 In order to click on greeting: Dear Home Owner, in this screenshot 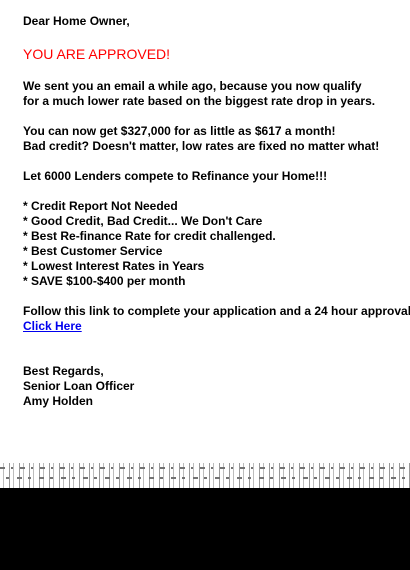, I will do `click(76, 21)`.